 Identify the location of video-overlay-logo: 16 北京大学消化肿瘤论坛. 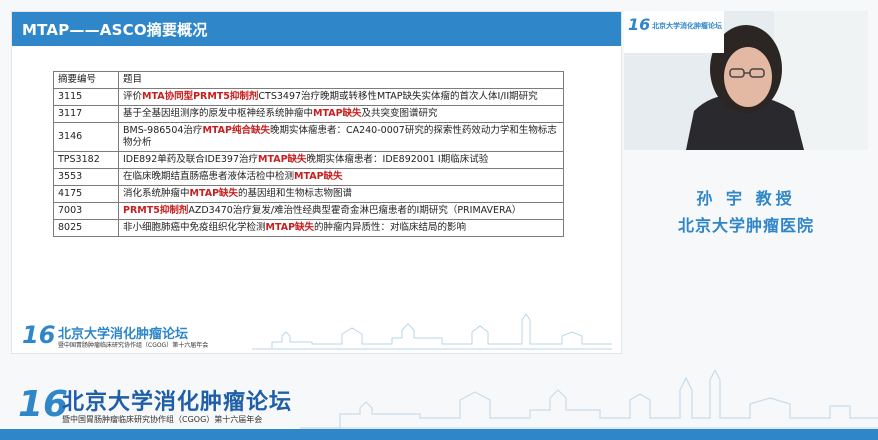
(674, 32).